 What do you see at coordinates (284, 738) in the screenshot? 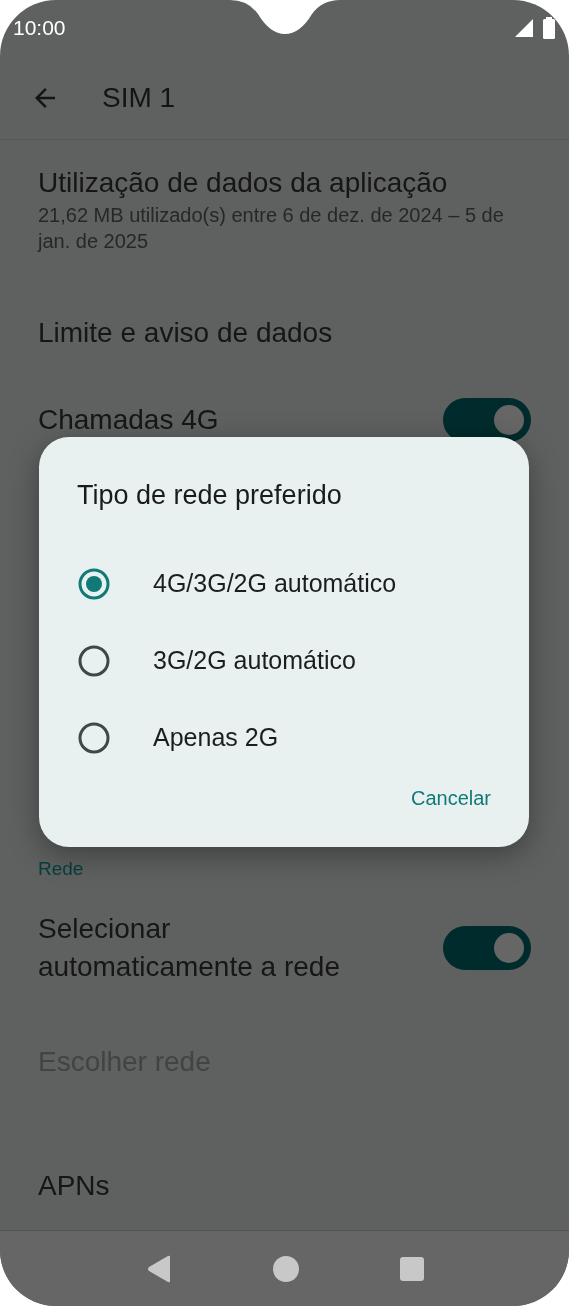
I see `radio-option: Apenas 2G` at bounding box center [284, 738].